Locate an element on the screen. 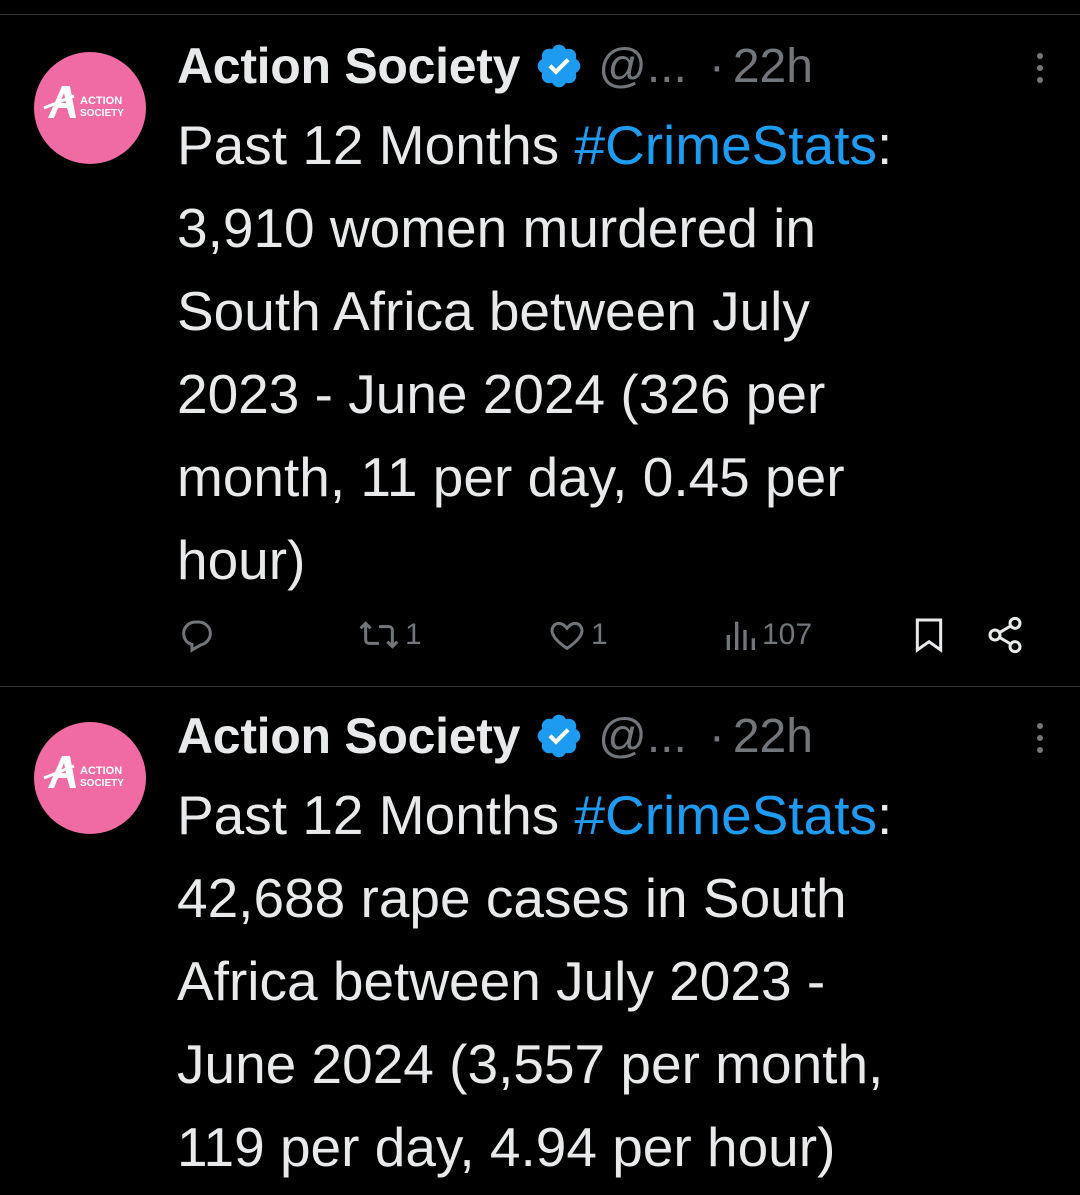 The width and height of the screenshot is (1080, 1195). retweet-icon is located at coordinates (379, 635).